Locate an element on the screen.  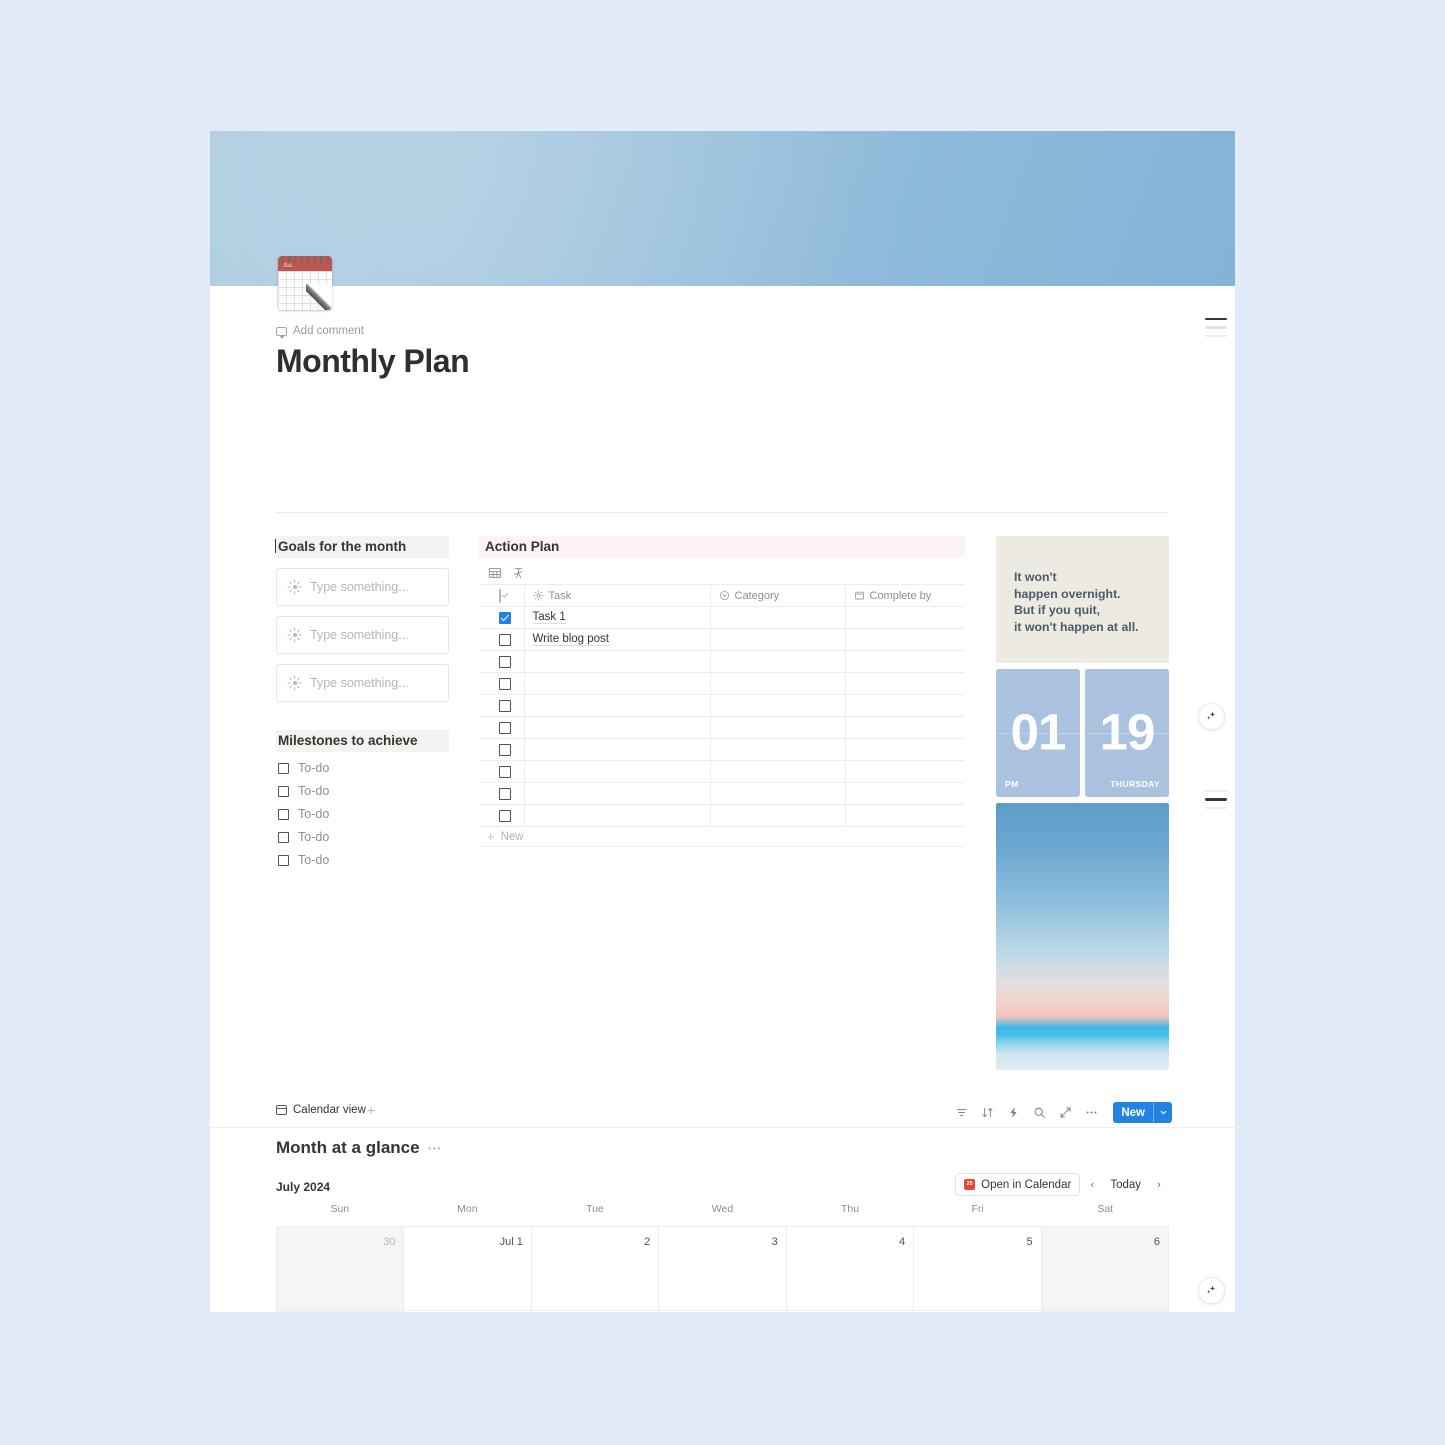
table-view-icon is located at coordinates (495, 573).